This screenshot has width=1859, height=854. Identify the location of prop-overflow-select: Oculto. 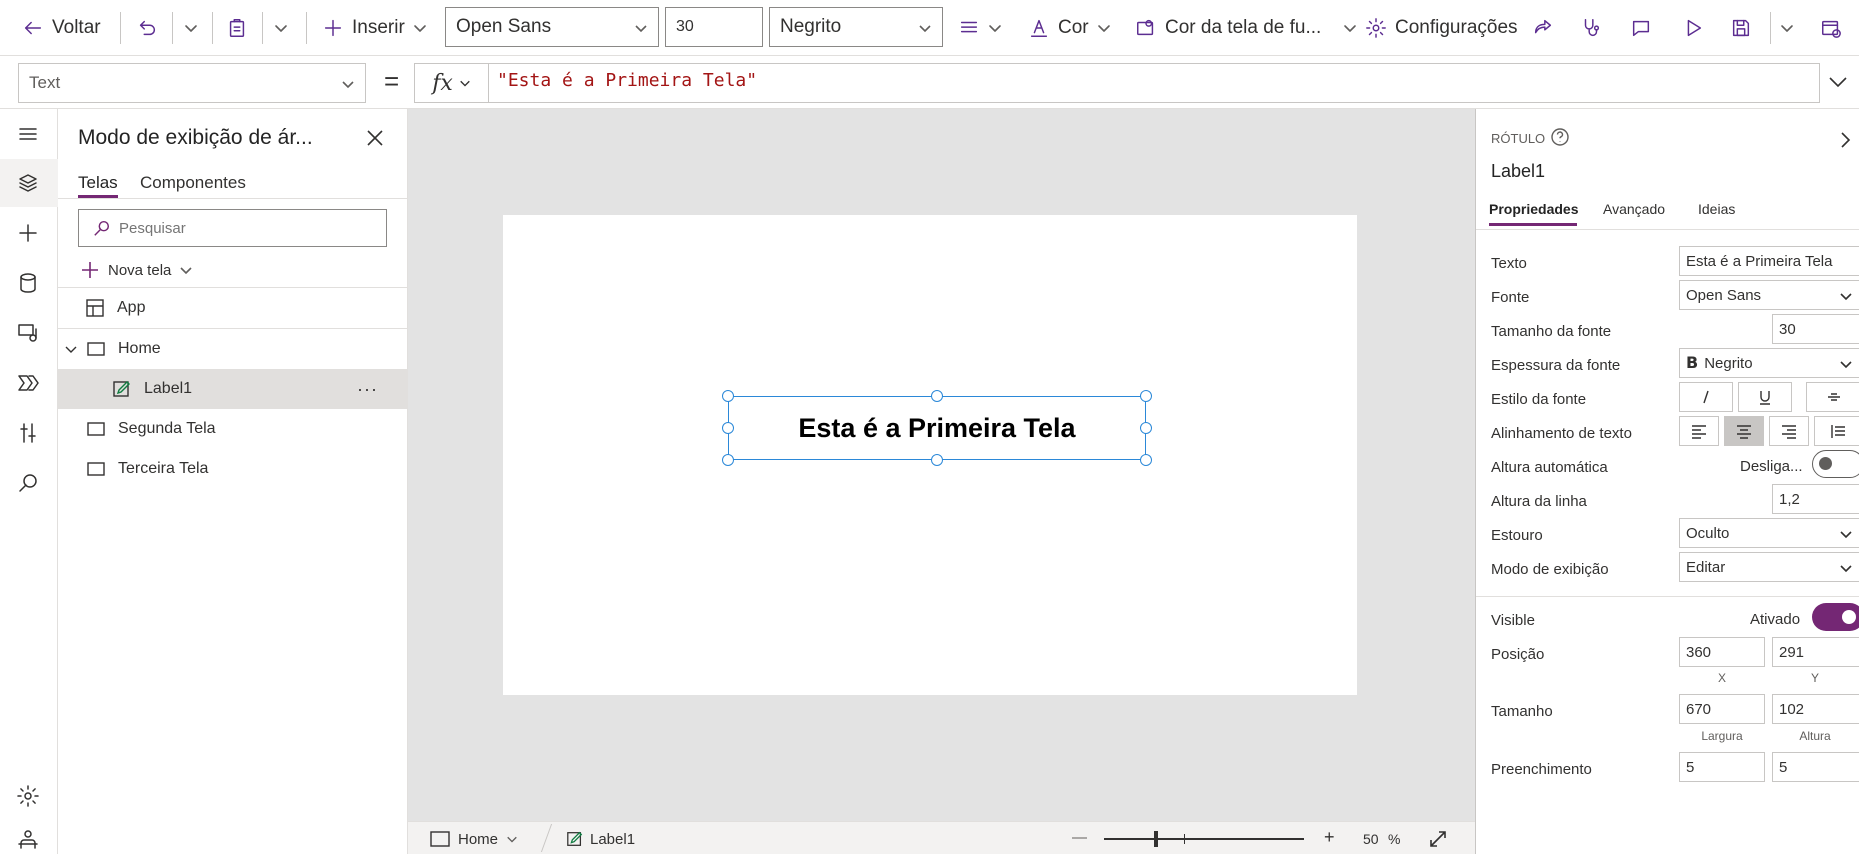
(1769, 533).